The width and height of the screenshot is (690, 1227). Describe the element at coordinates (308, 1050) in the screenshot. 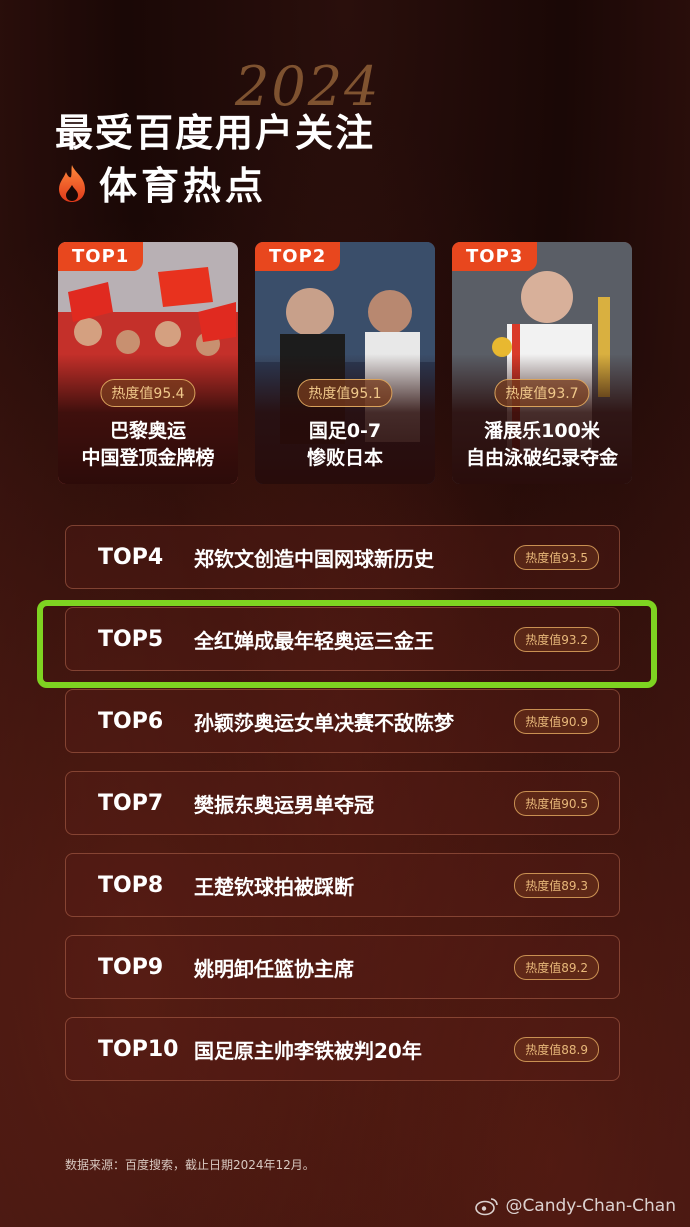

I see `topic-label: 国足原主帅李铁被判20年` at that location.